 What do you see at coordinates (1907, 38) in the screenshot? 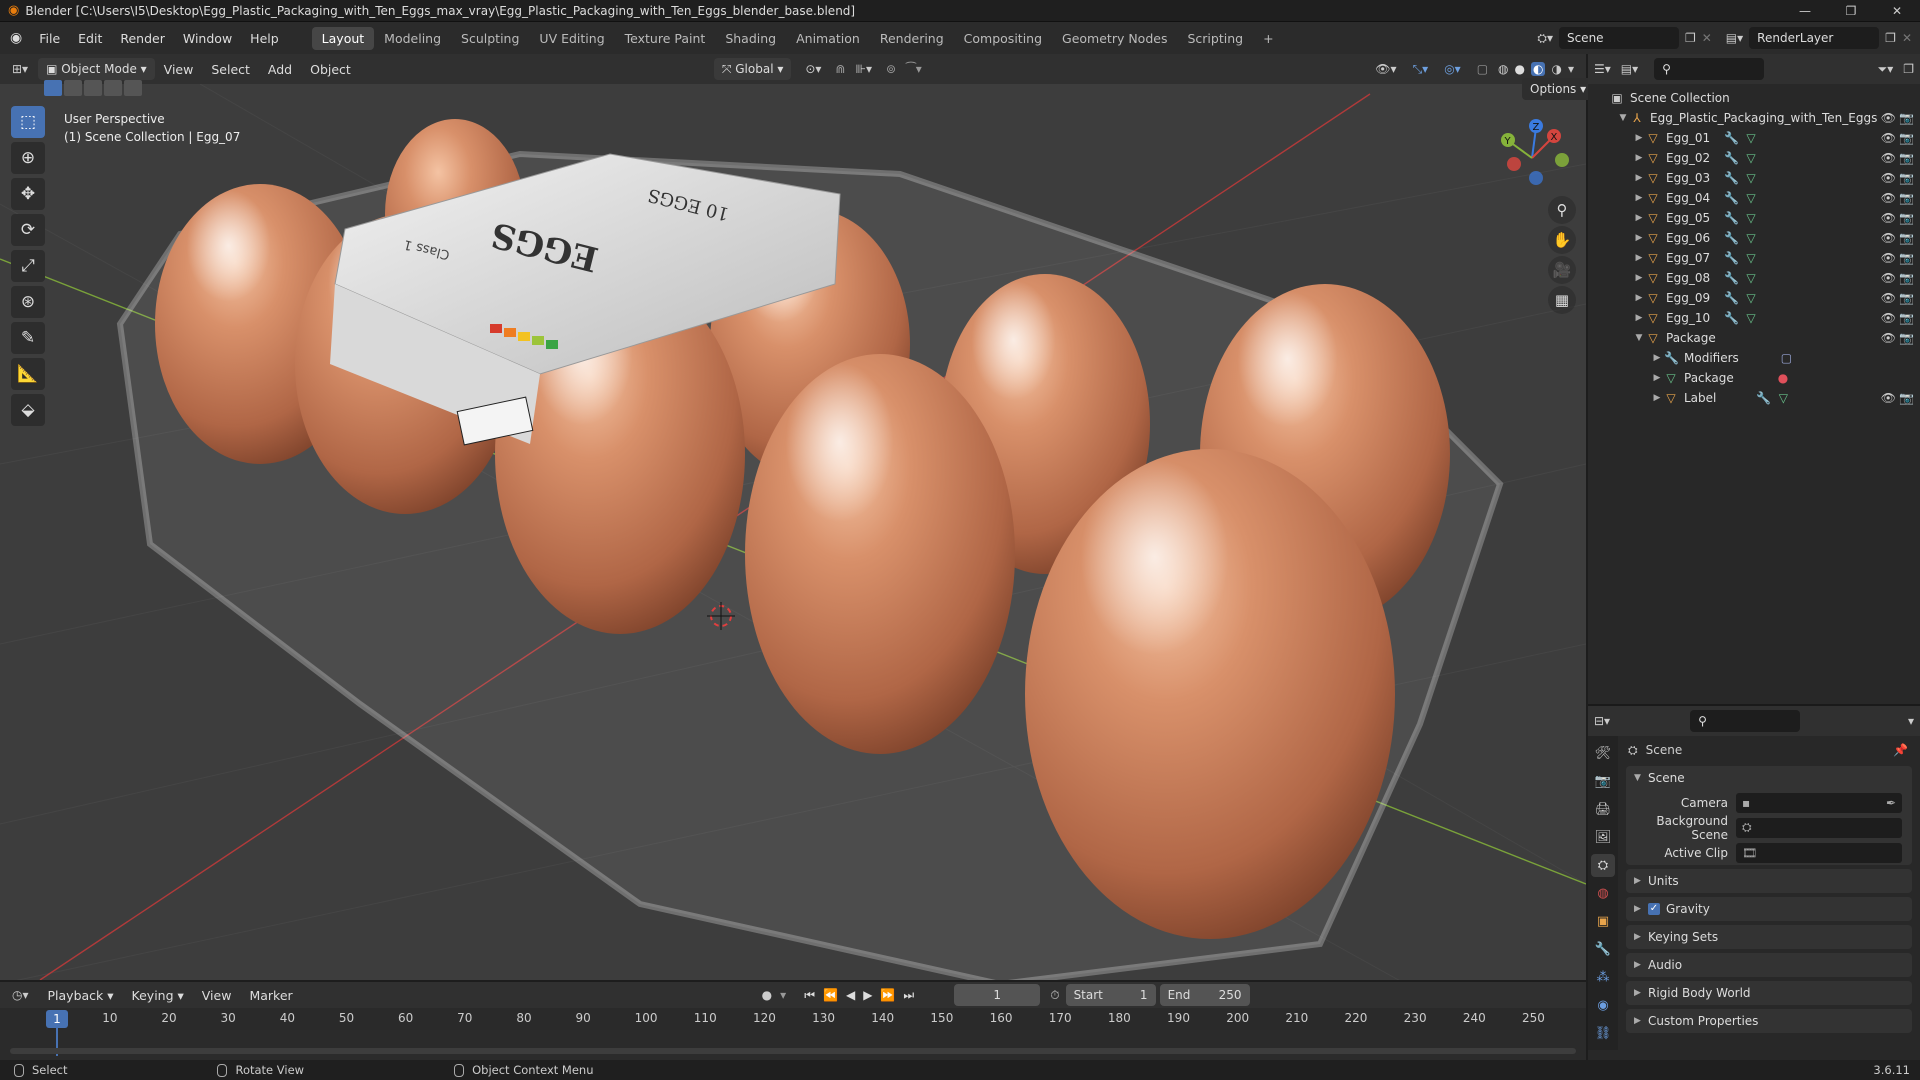
I see `delete-view-layer-icon: ✕` at bounding box center [1907, 38].